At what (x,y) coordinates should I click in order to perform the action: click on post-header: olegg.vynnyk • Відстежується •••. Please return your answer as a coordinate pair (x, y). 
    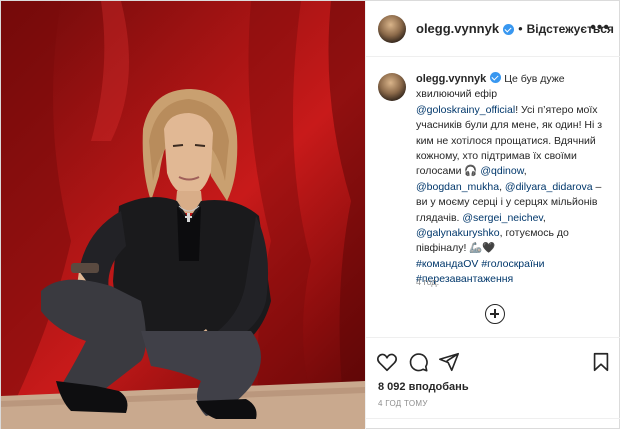
    Looking at the image, I should click on (493, 29).